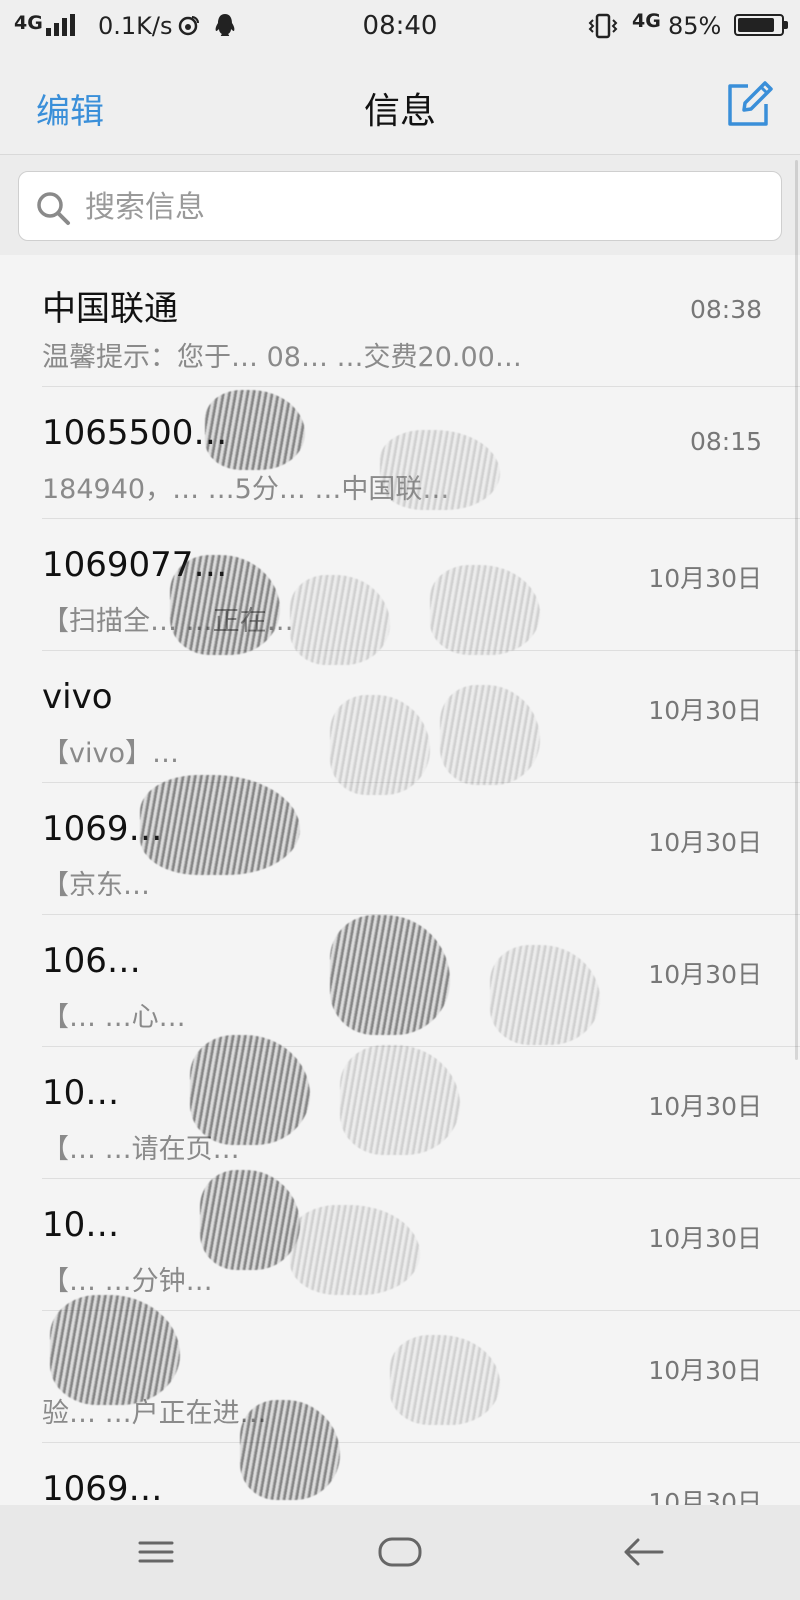 This screenshot has height=1600, width=800. I want to click on message-time: 08:15, so click(725, 441).